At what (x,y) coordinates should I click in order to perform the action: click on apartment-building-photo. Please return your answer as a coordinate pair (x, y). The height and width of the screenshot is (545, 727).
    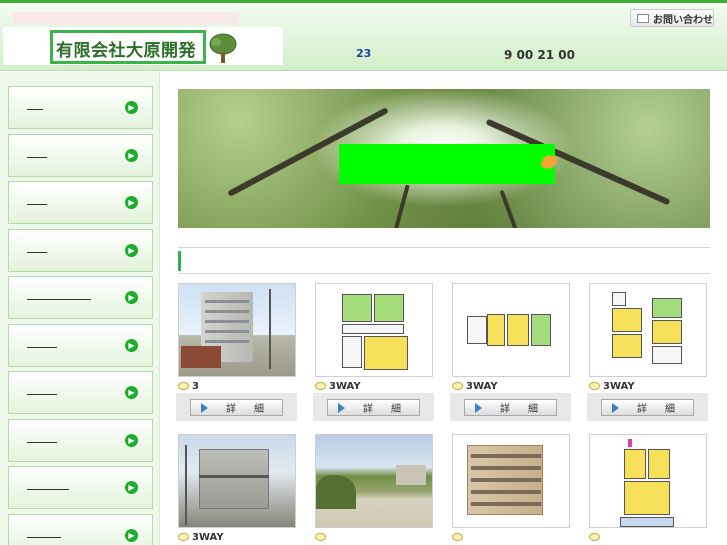
    Looking at the image, I should click on (237, 330).